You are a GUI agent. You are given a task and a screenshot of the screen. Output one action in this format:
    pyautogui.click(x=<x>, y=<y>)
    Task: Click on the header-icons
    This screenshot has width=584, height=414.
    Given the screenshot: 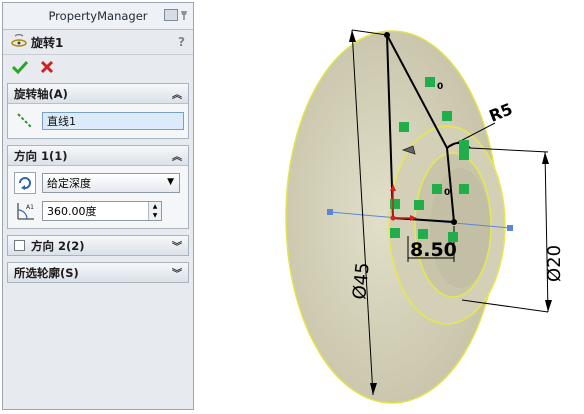 What is the action you would take?
    pyautogui.click(x=176, y=15)
    